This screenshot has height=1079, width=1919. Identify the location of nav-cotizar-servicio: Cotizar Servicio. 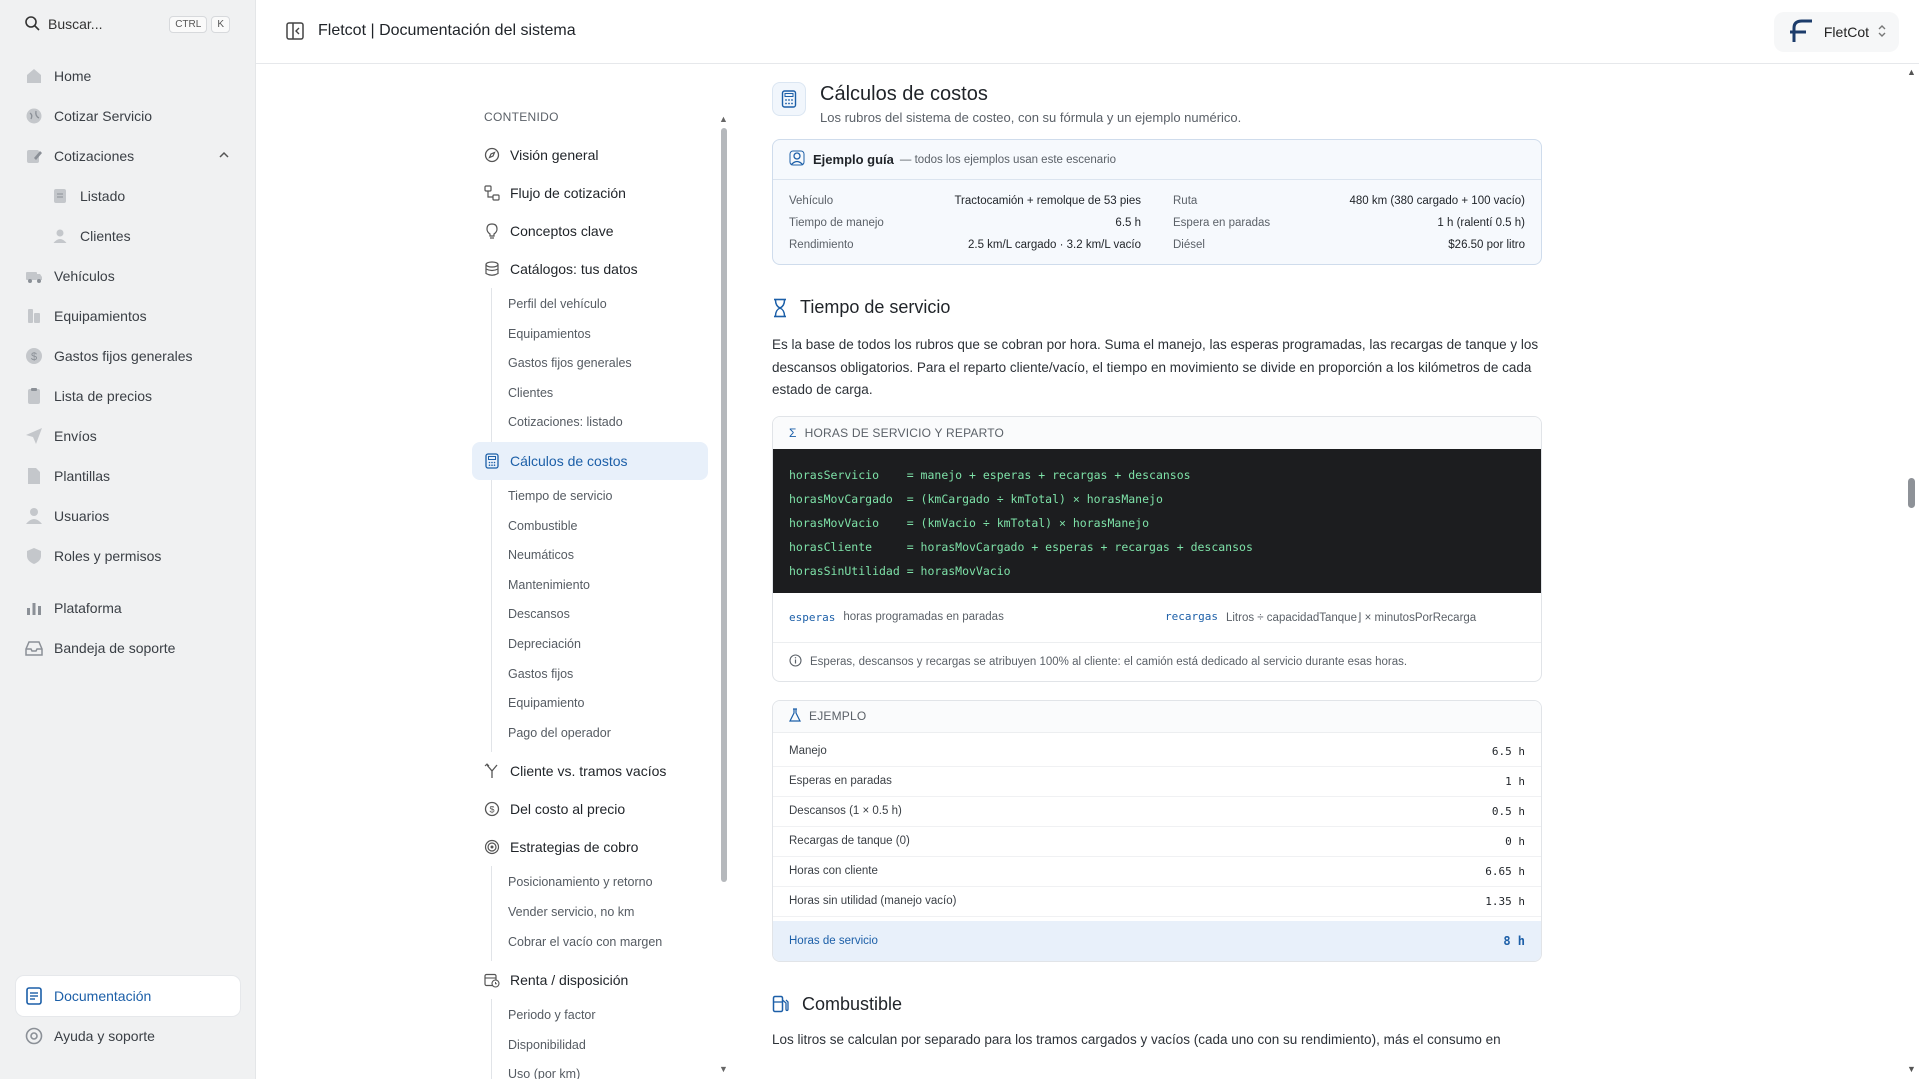
(128, 116).